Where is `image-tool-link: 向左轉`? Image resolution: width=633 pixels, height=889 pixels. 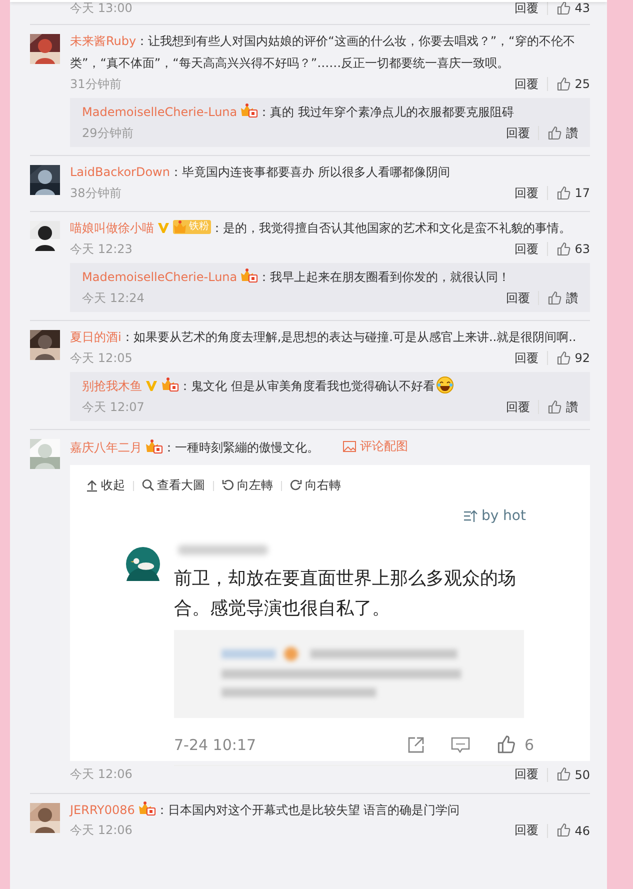
image-tool-link: 向左轉 is located at coordinates (247, 485).